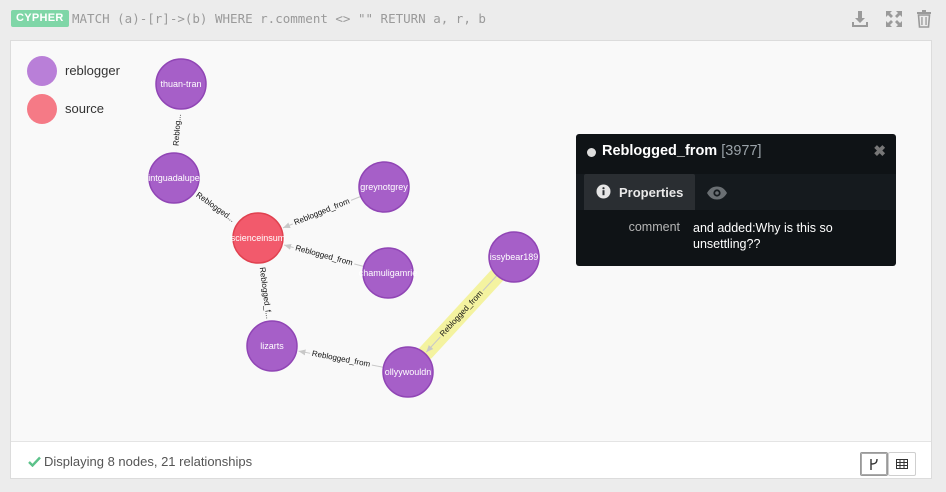 The image size is (946, 492). I want to click on relationship-n6-n8: Reblogged_from, so click(462, 314).